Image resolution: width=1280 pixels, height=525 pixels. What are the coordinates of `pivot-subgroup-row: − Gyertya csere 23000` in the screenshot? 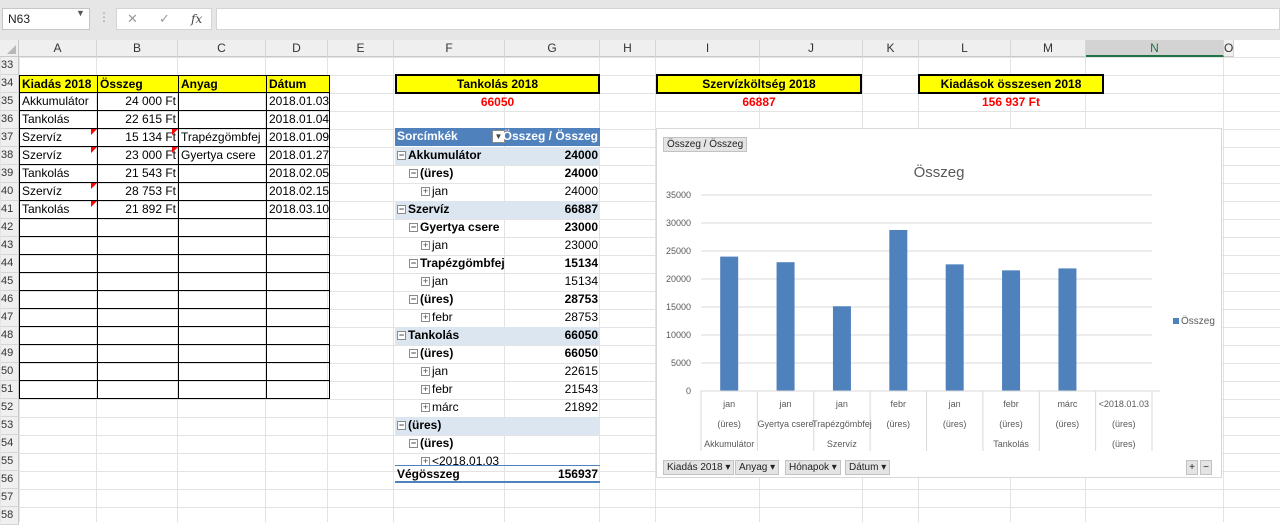 It's located at (497, 228).